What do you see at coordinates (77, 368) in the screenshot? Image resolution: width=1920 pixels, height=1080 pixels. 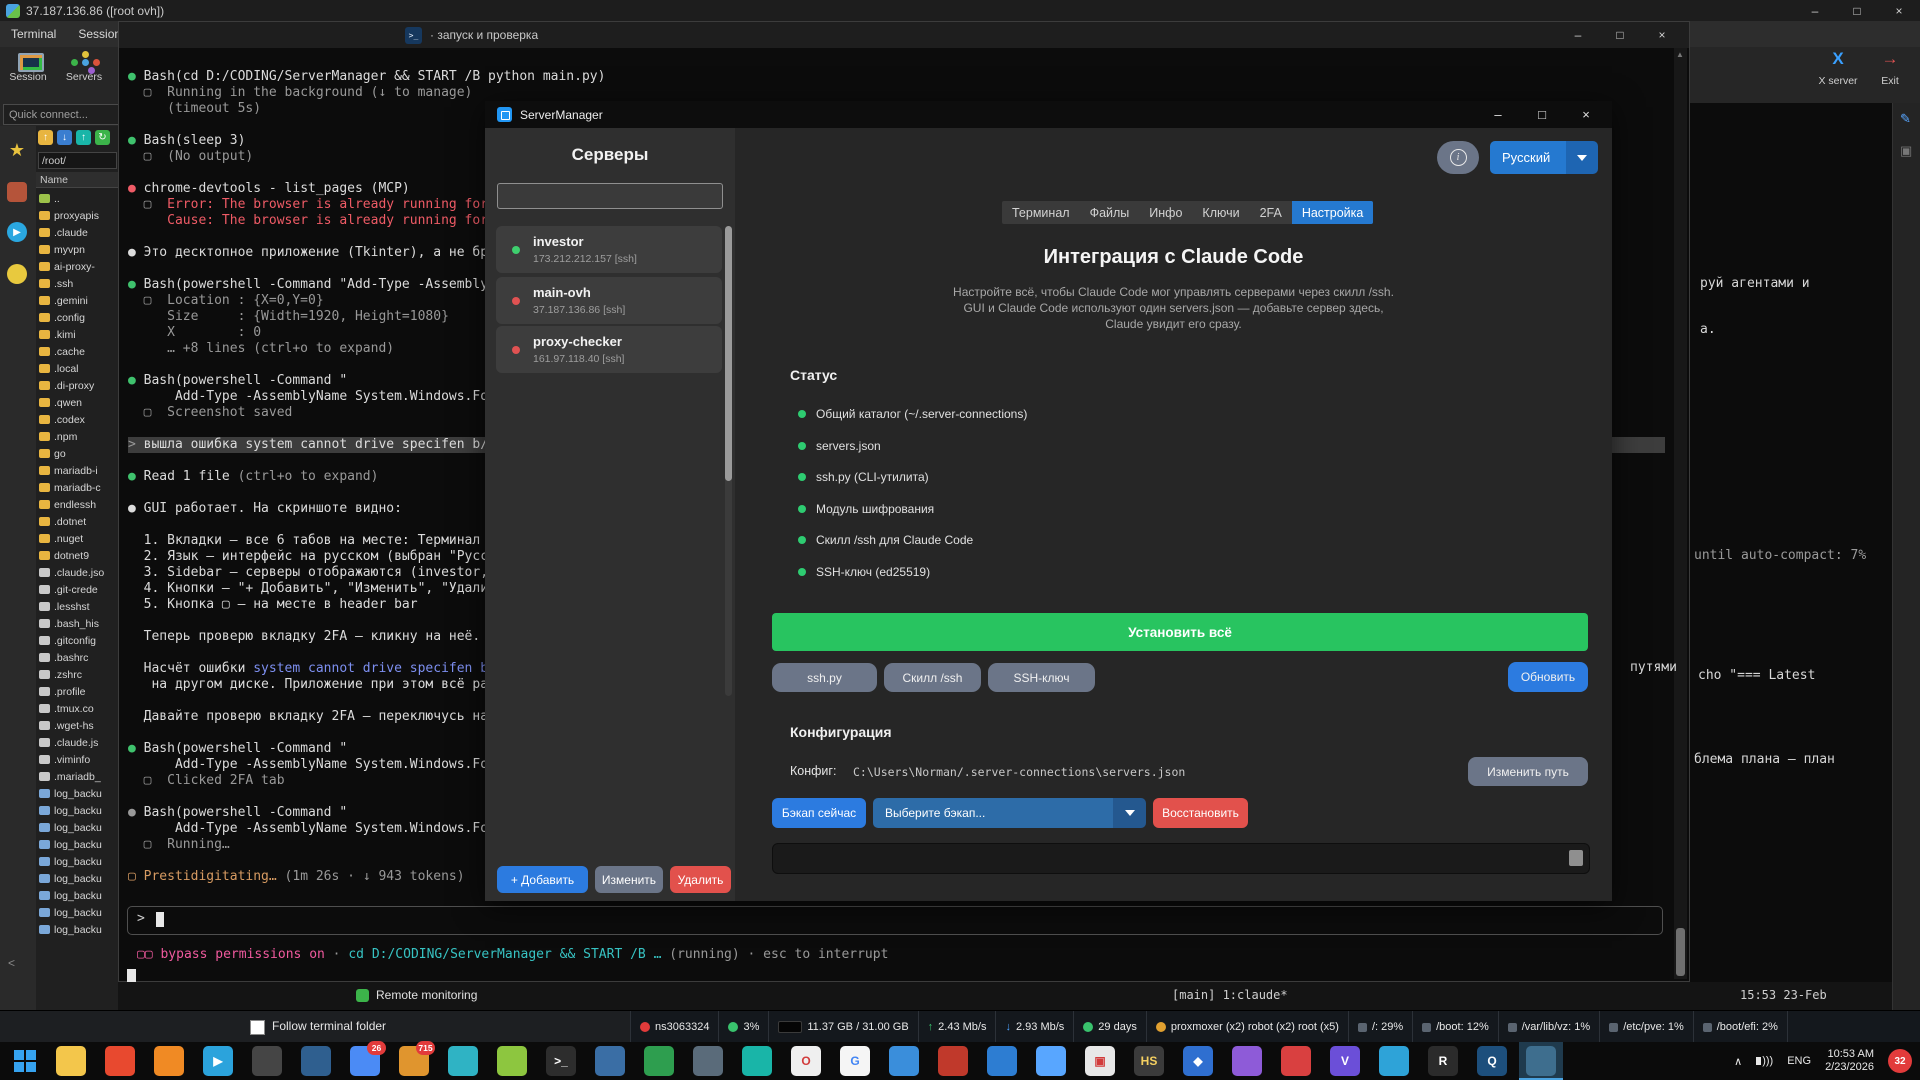 I see `file-list-item: .local` at bounding box center [77, 368].